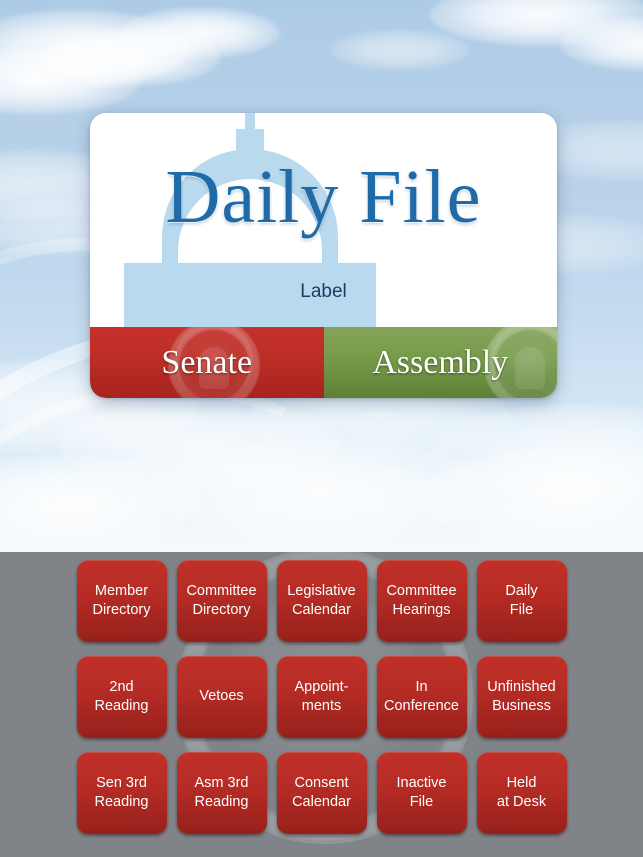 Image resolution: width=643 pixels, height=857 pixels. I want to click on menu-tile: Committee Hearings, so click(421, 601).